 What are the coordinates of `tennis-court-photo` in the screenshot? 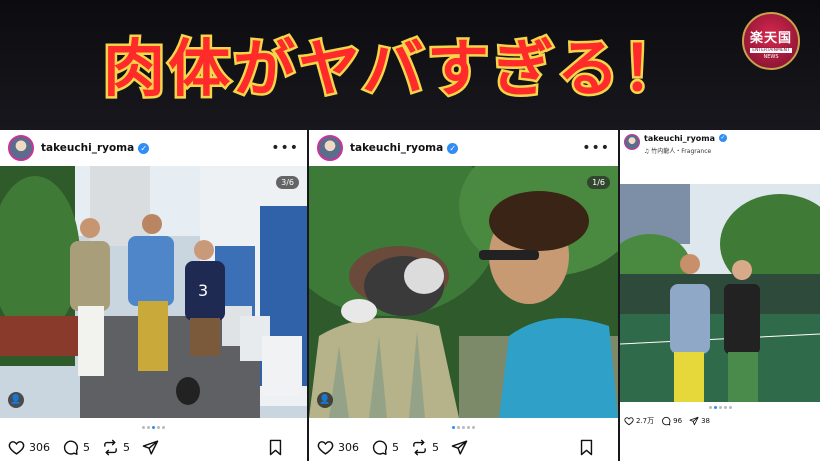 It's located at (720, 293).